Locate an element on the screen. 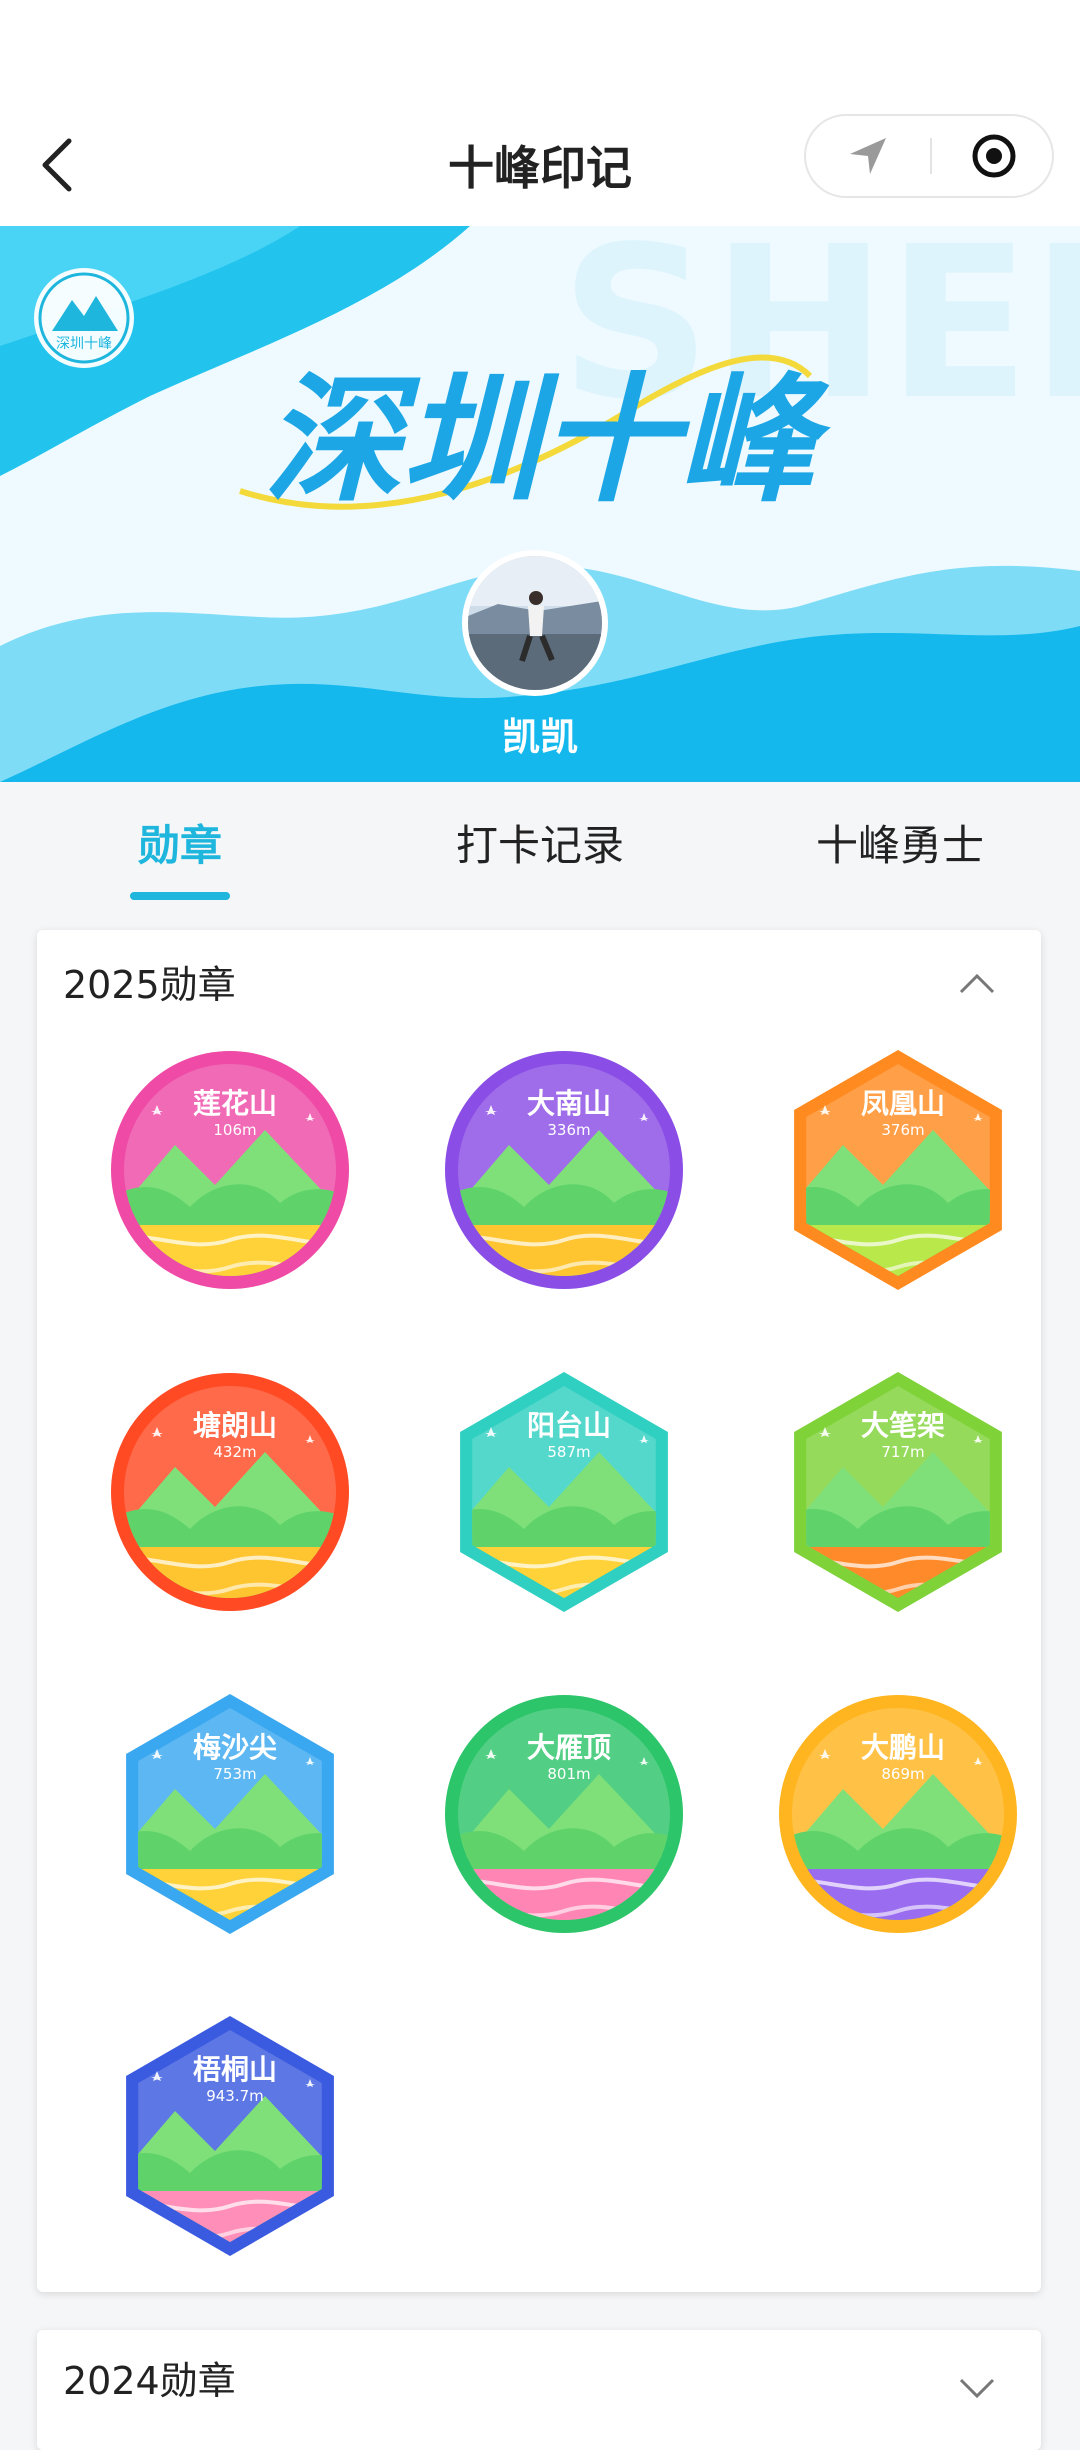  medal-altitude: 943.7m is located at coordinates (235, 2096).